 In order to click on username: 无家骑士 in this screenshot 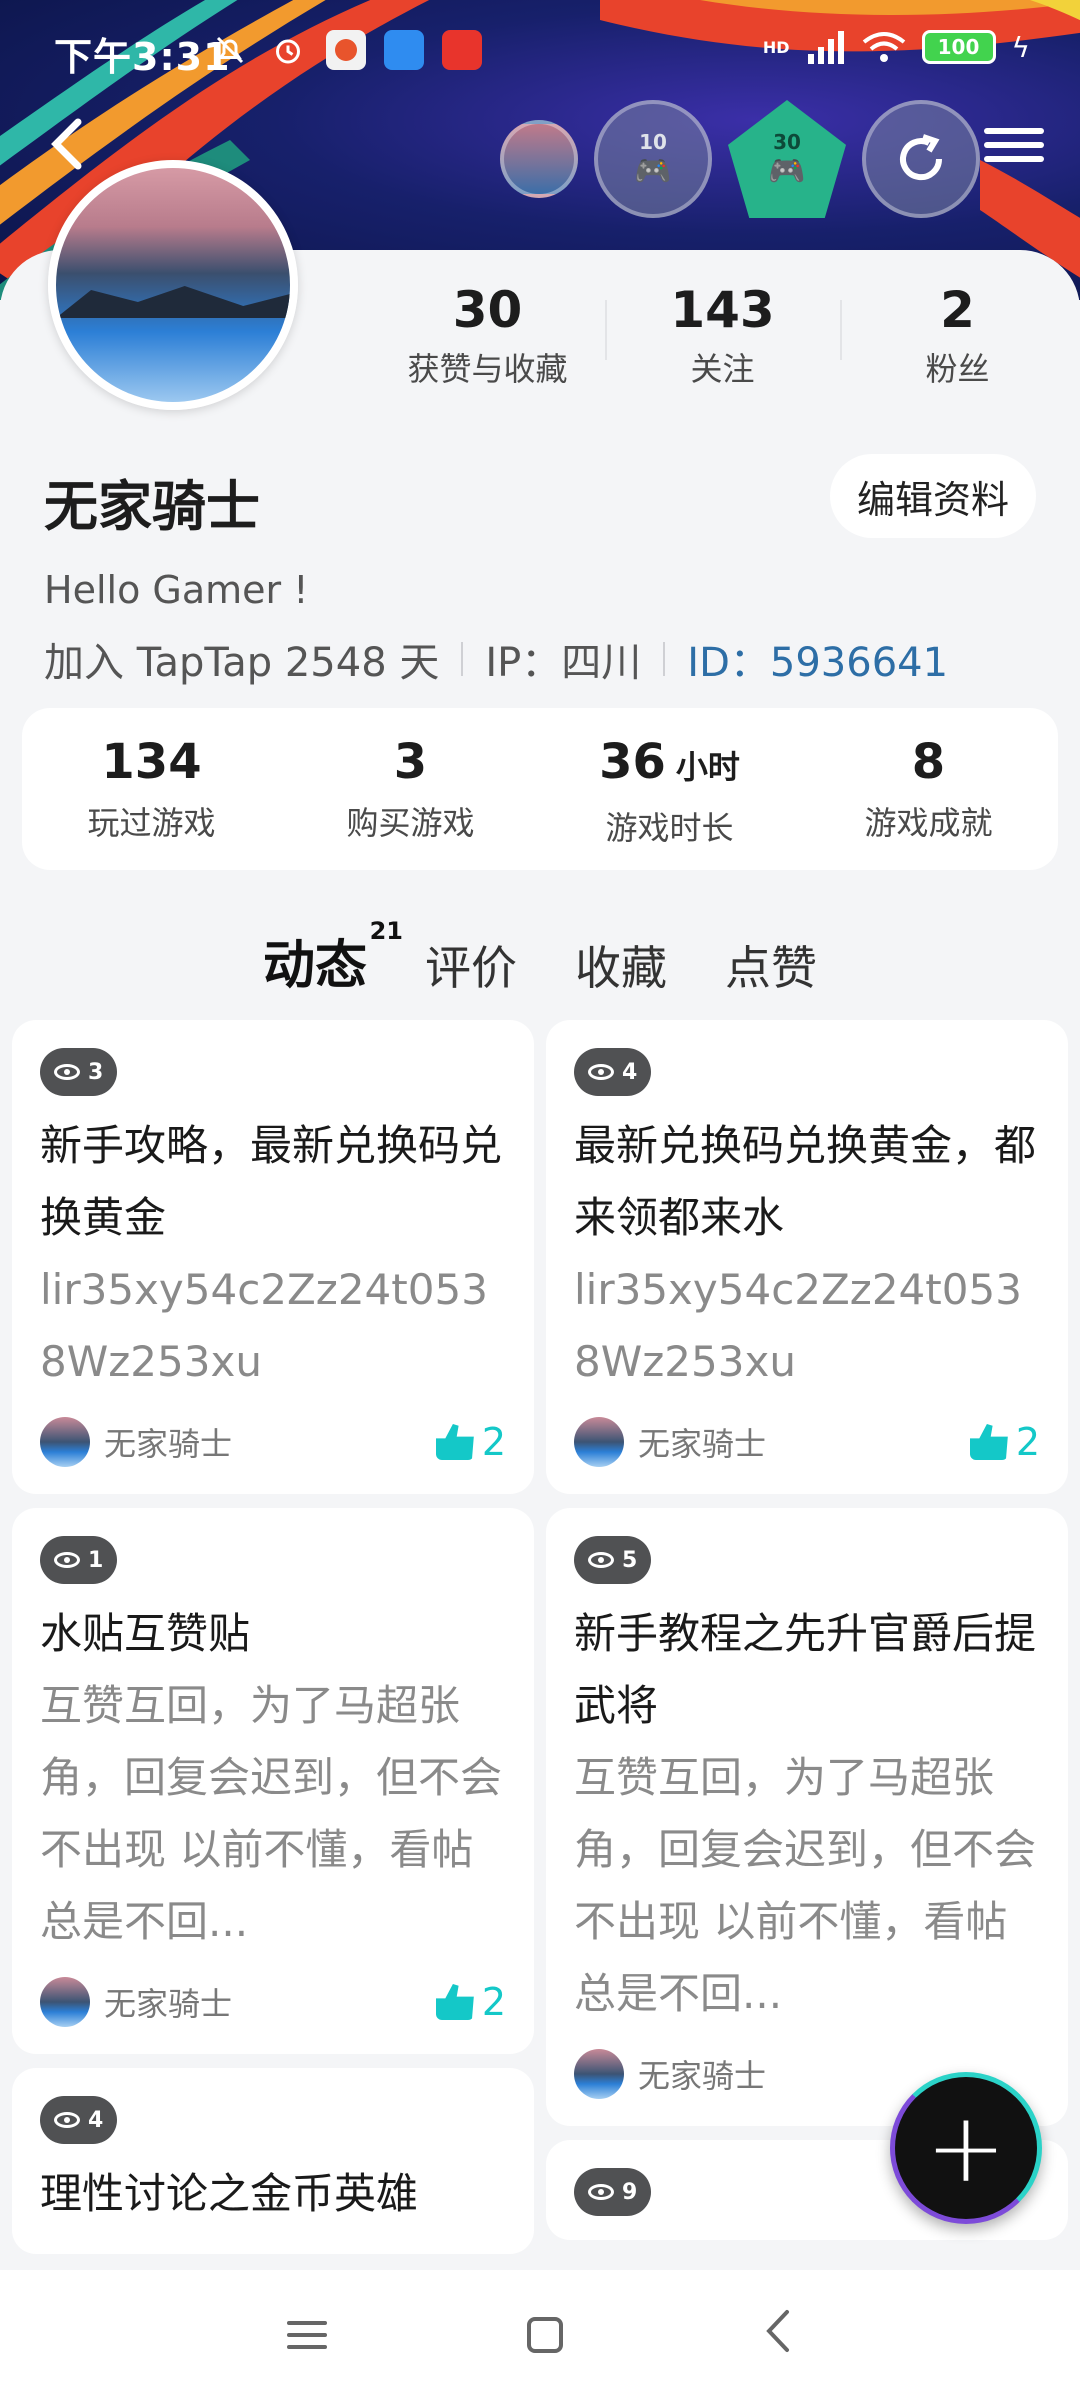, I will do `click(152, 506)`.